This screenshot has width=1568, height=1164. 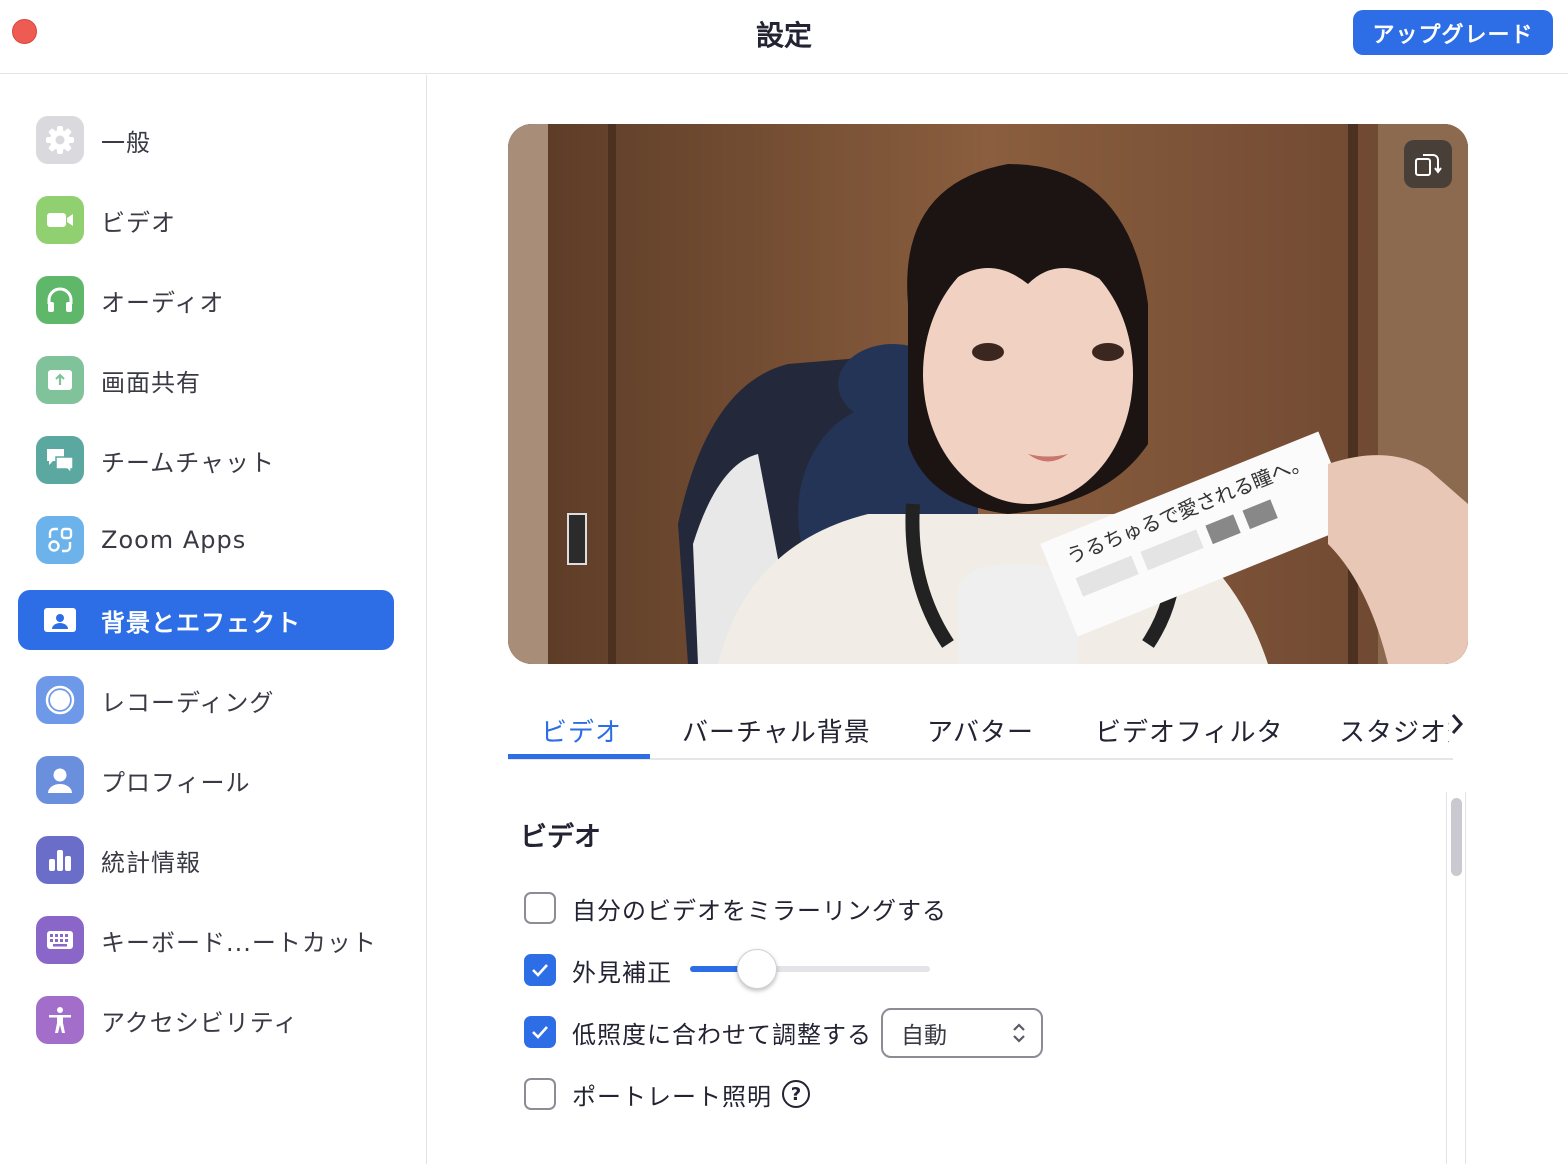 What do you see at coordinates (796, 1094) in the screenshot?
I see `help-icon: ?` at bounding box center [796, 1094].